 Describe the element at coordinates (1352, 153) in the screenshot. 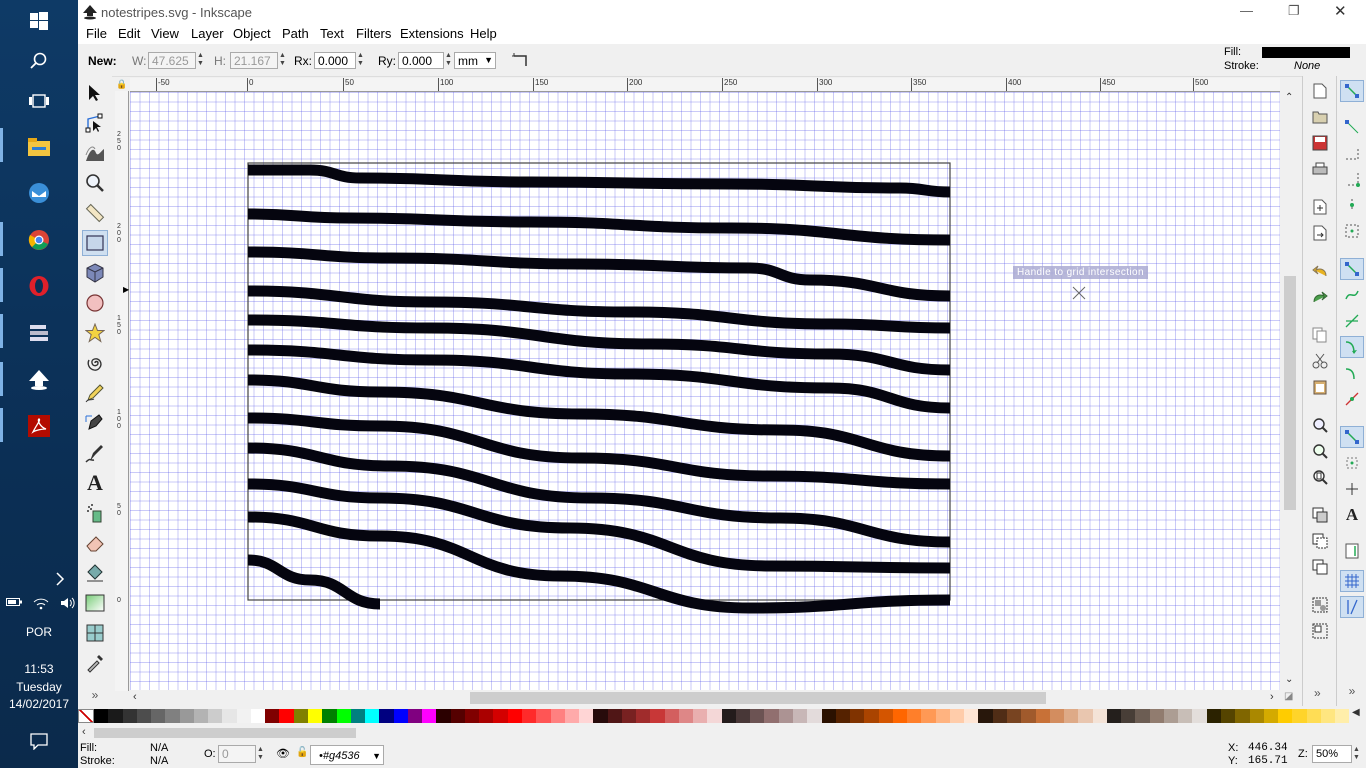

I see `snap-bbox-edge-icon` at that location.